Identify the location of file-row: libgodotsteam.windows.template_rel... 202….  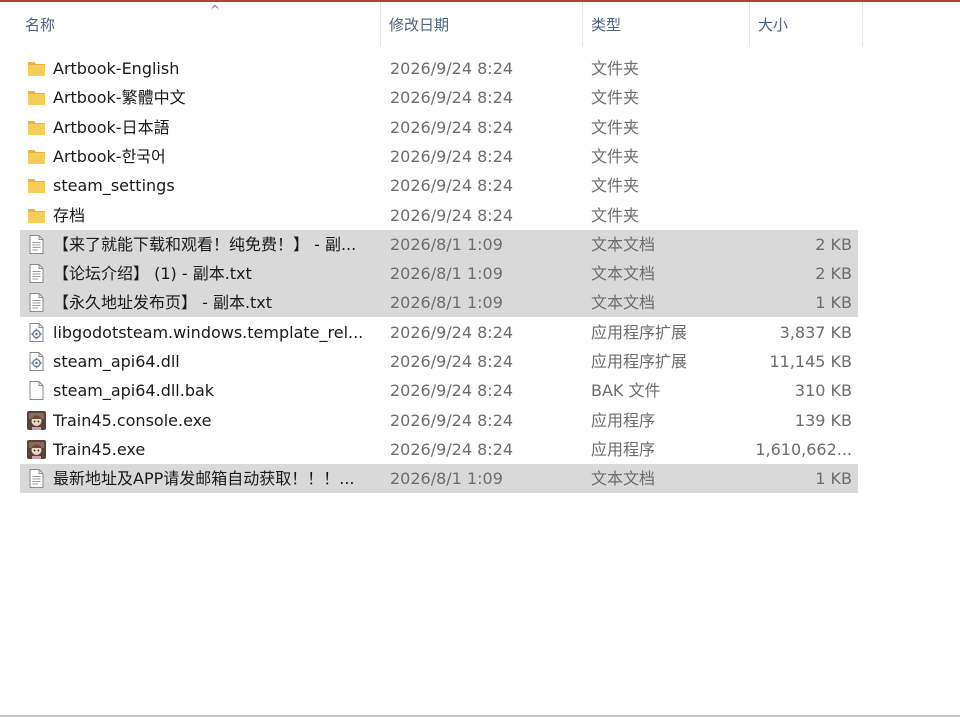
(439, 332).